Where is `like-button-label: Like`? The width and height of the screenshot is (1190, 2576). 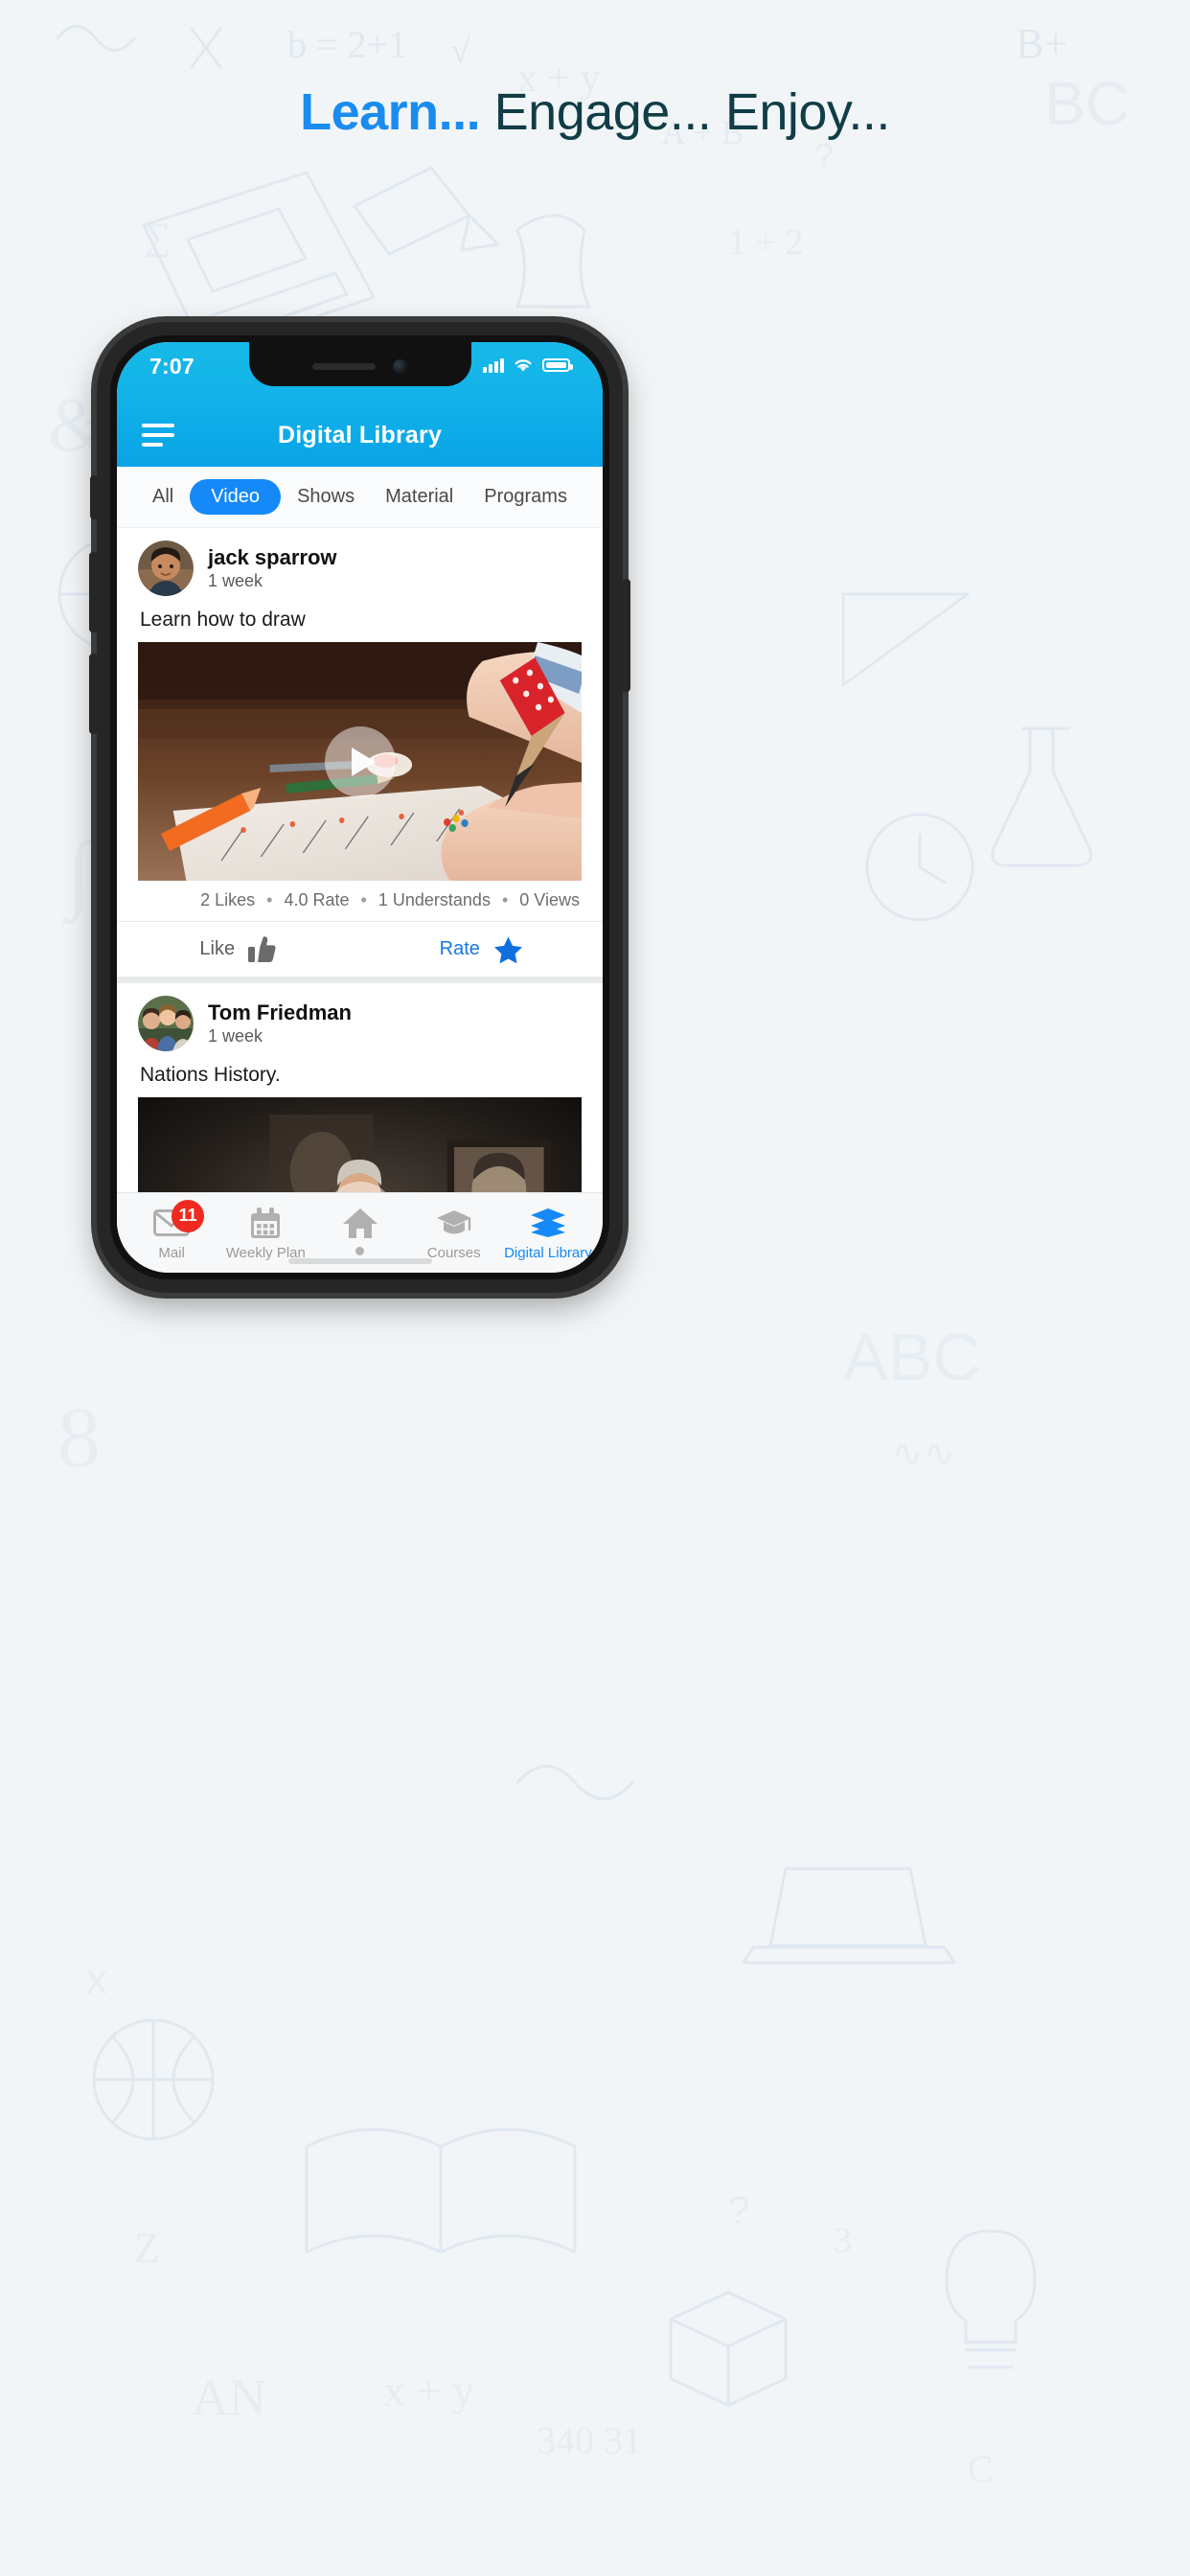
like-button-label: Like is located at coordinates (218, 948).